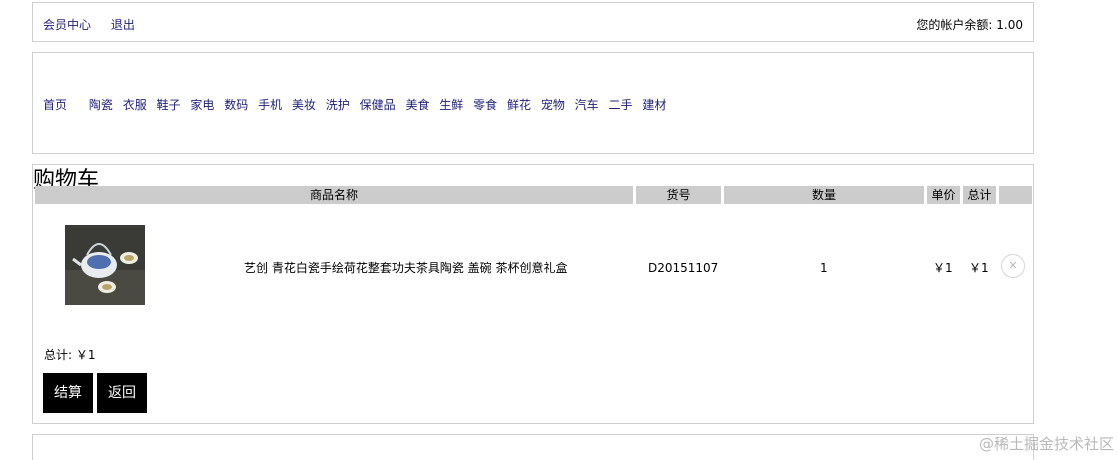 This screenshot has width=1118, height=460. Describe the element at coordinates (587, 105) in the screenshot. I see `nav-item-cars: 汽车` at that location.